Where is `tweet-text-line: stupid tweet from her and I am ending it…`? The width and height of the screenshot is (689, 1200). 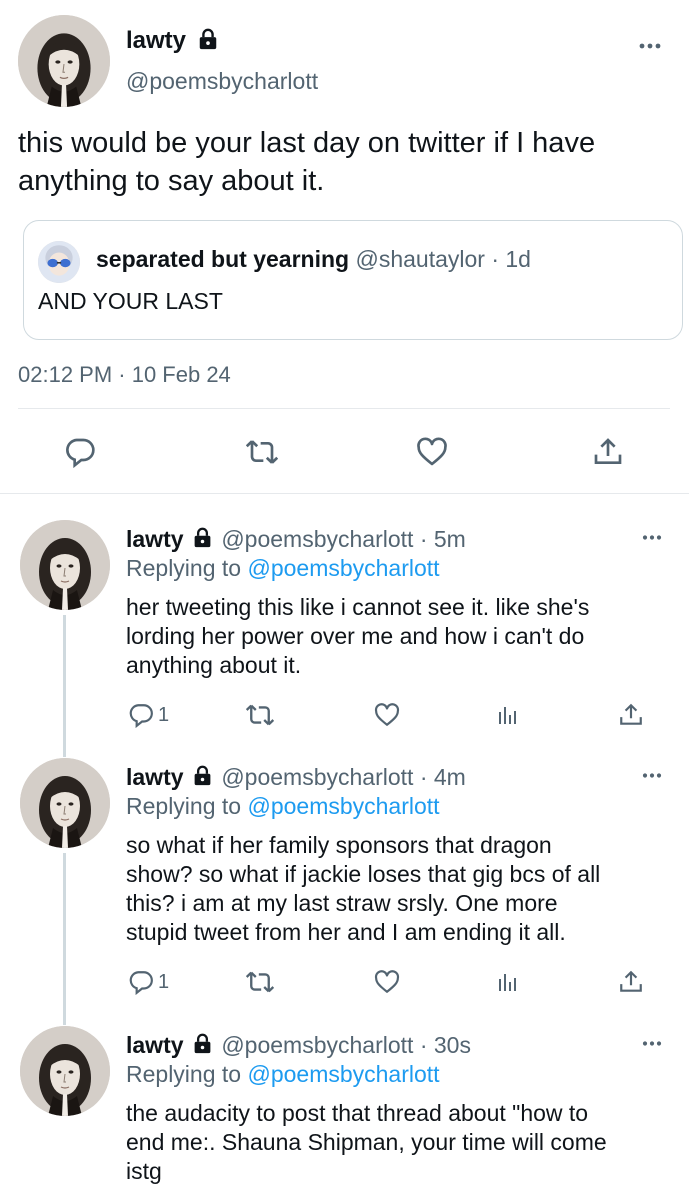
tweet-text-line: stupid tweet from her and I am ending it… is located at coordinates (346, 932).